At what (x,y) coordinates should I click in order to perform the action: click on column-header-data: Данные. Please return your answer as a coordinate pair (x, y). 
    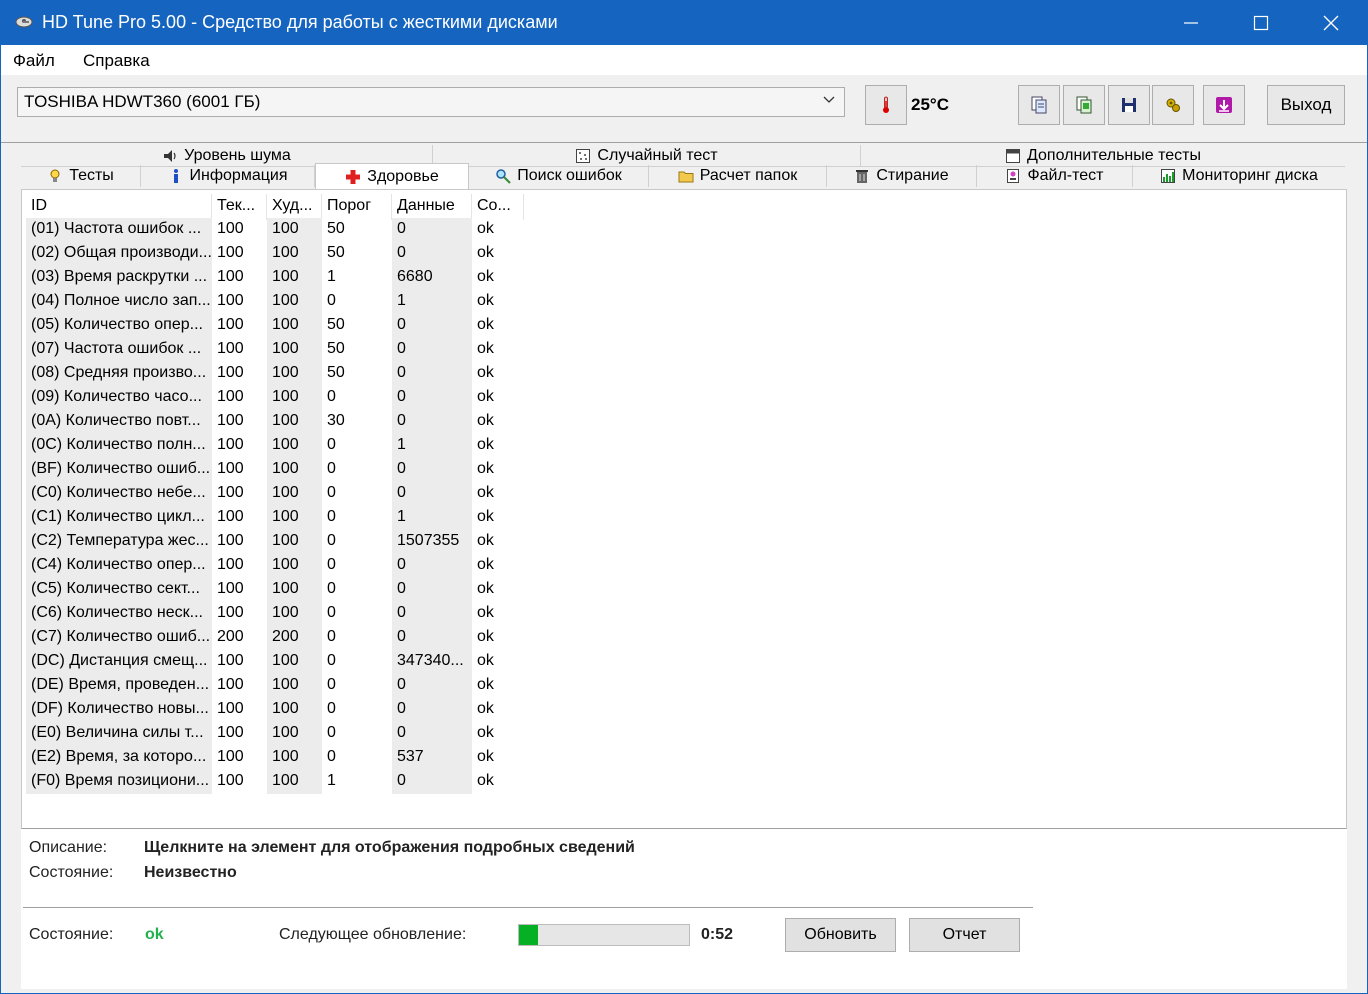
    Looking at the image, I should click on (432, 207).